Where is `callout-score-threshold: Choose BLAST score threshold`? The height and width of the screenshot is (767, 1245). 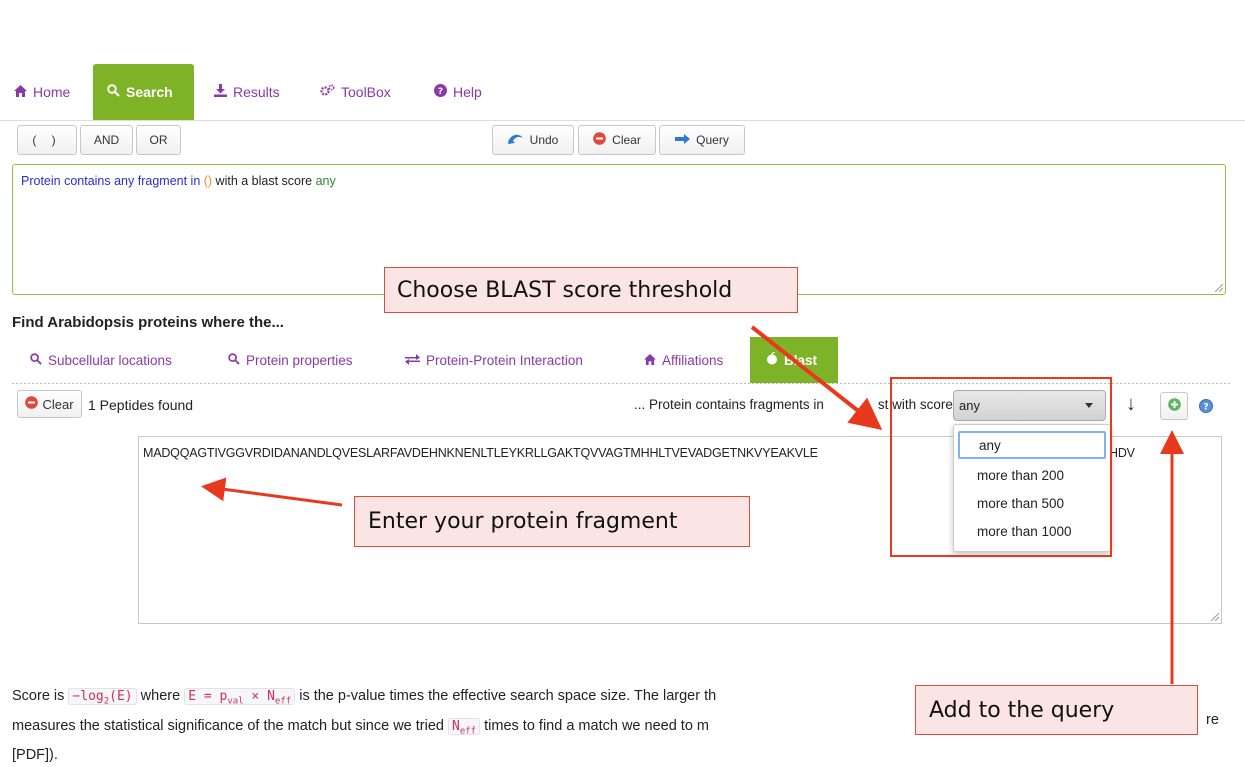
callout-score-threshold: Choose BLAST score threshold is located at coordinates (591, 290).